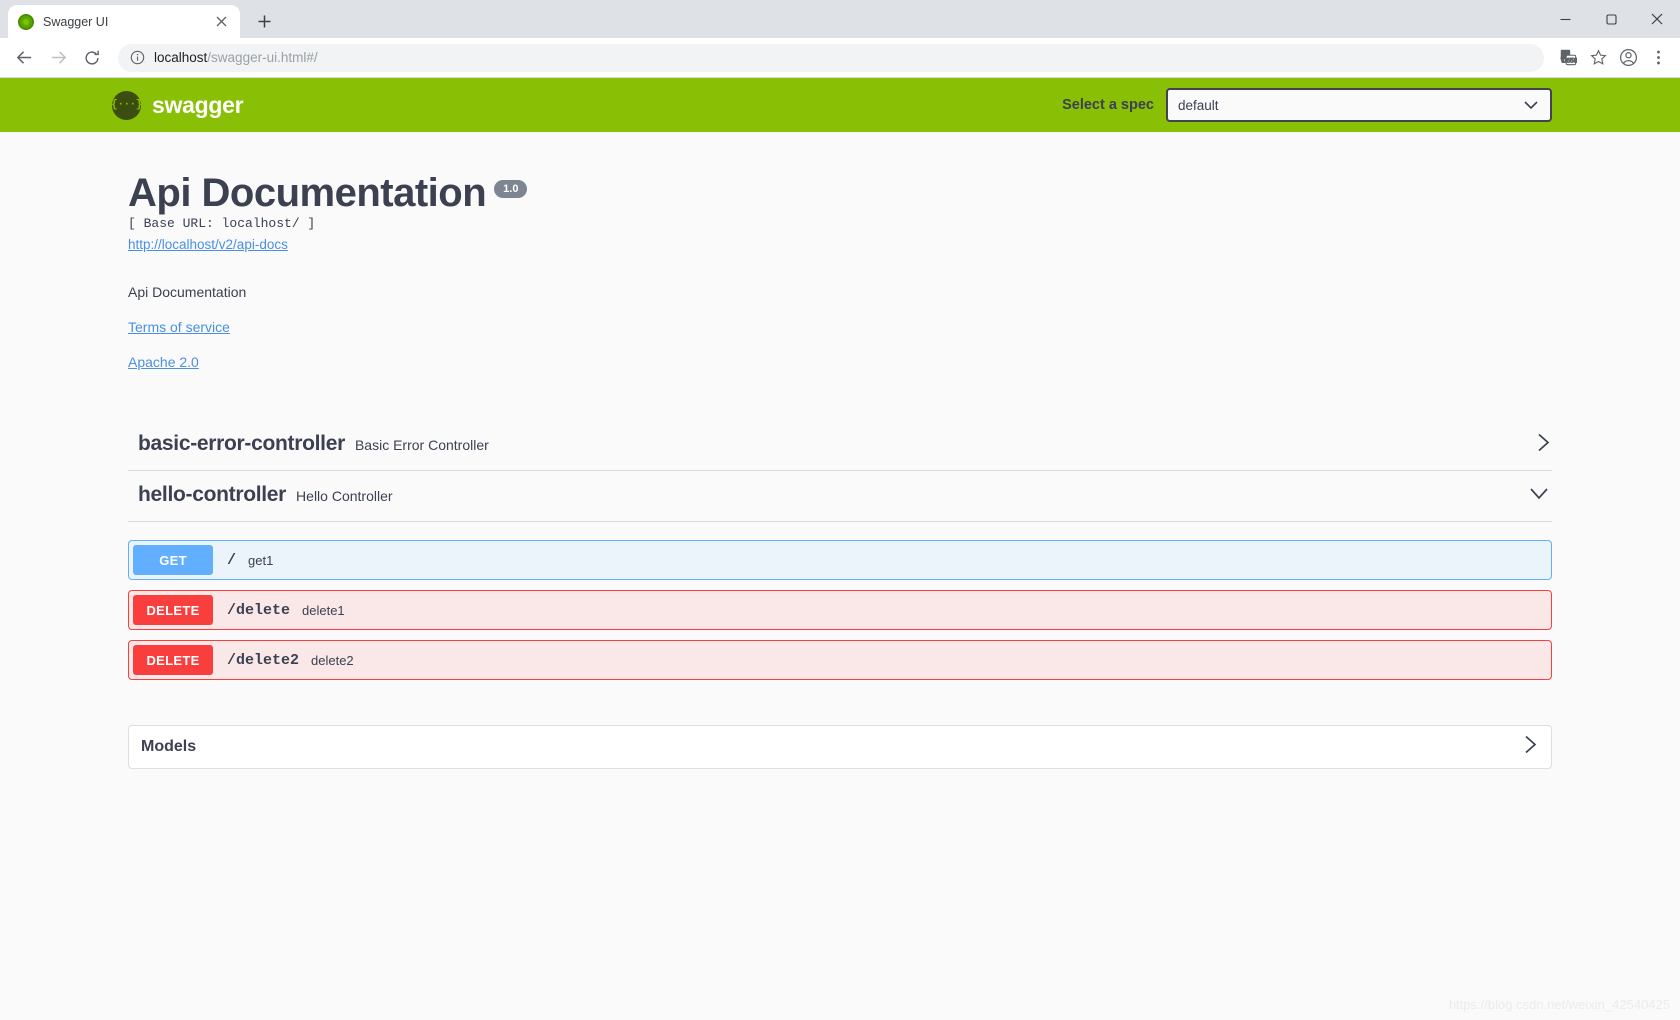  What do you see at coordinates (1198, 105) in the screenshot?
I see `spec-select-value: default` at bounding box center [1198, 105].